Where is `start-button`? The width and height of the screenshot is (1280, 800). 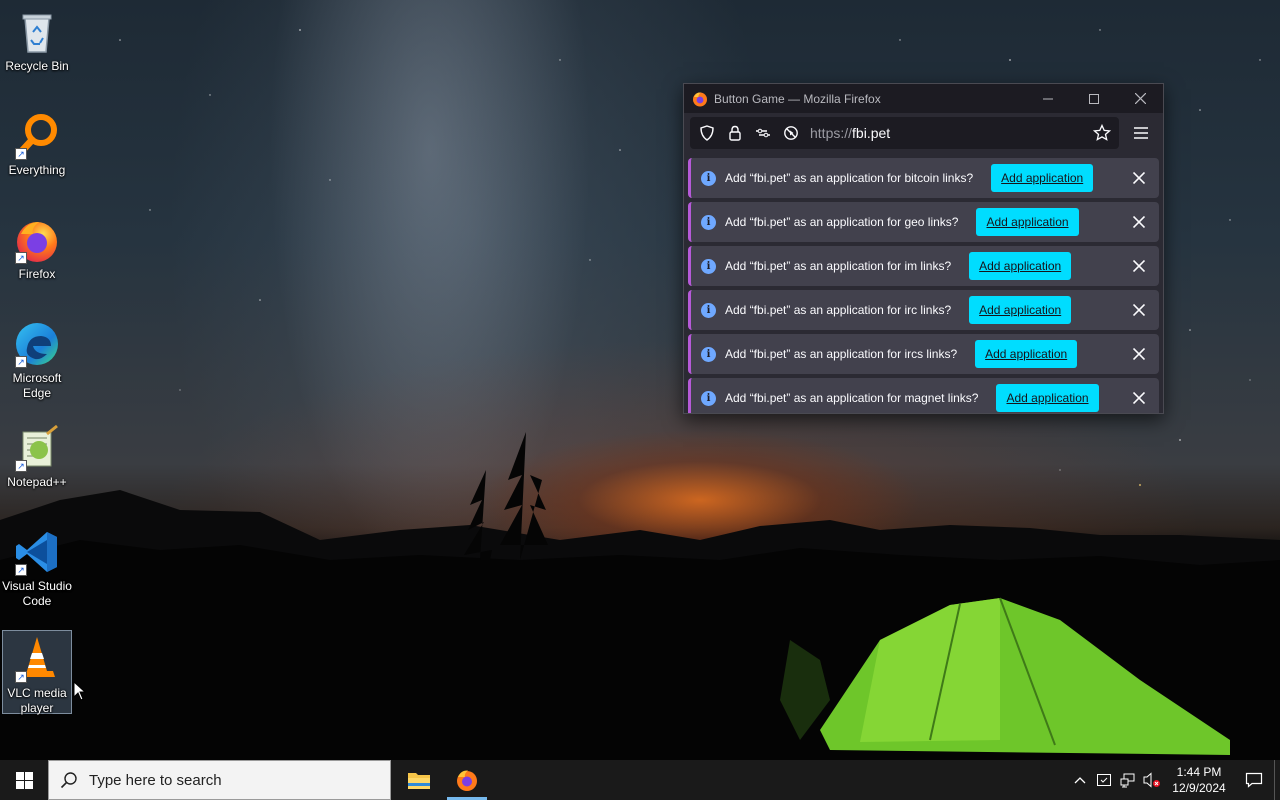 start-button is located at coordinates (24, 780).